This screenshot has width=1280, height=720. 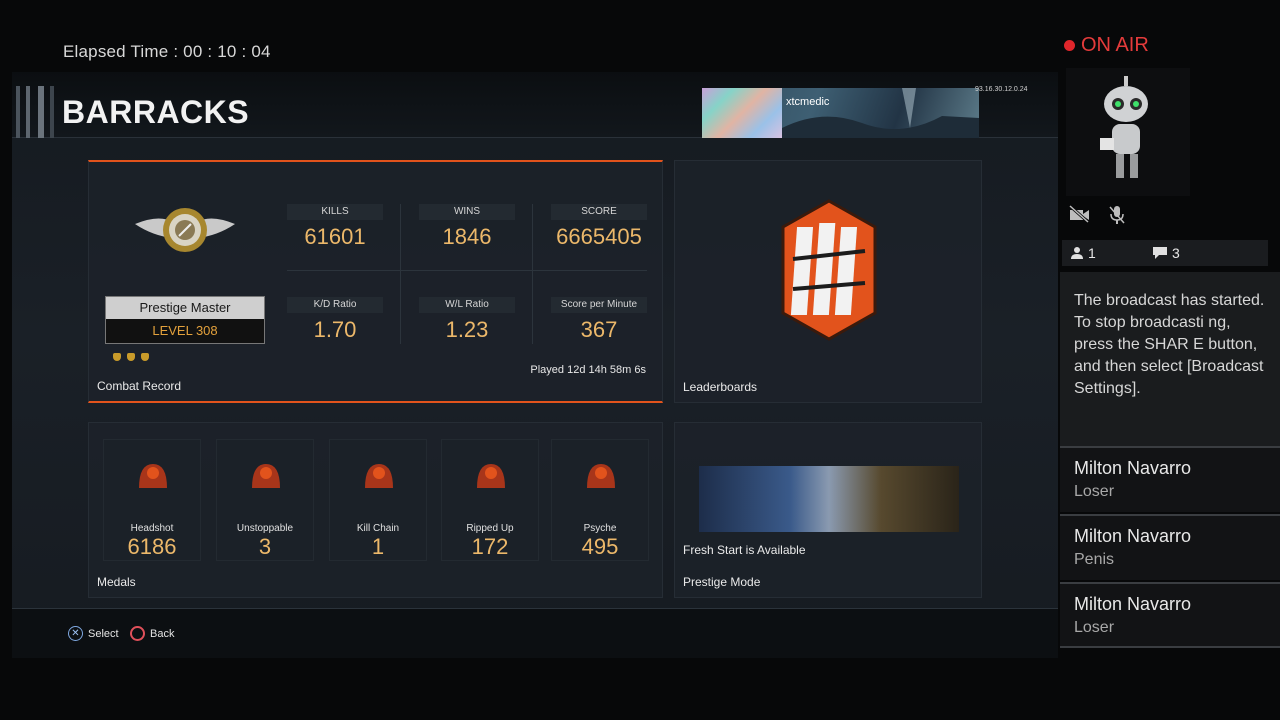 I want to click on stat-kills: KILLS 61601, so click(x=335, y=227).